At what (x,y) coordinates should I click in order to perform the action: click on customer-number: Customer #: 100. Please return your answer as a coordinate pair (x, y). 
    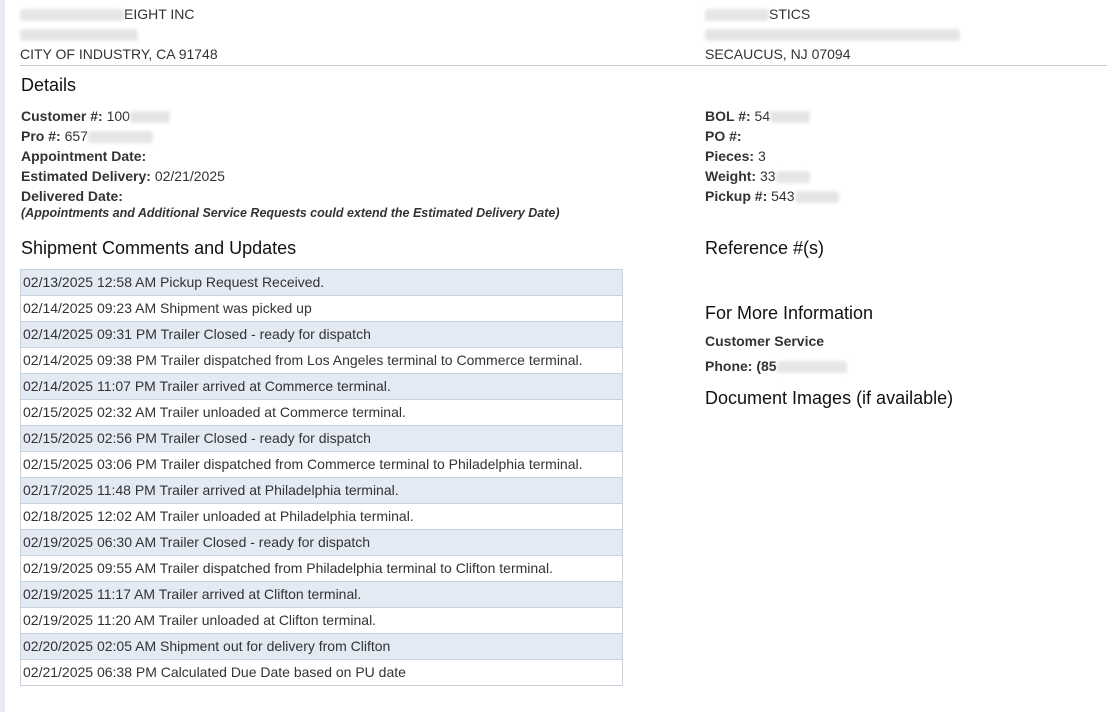
    Looking at the image, I should click on (95, 116).